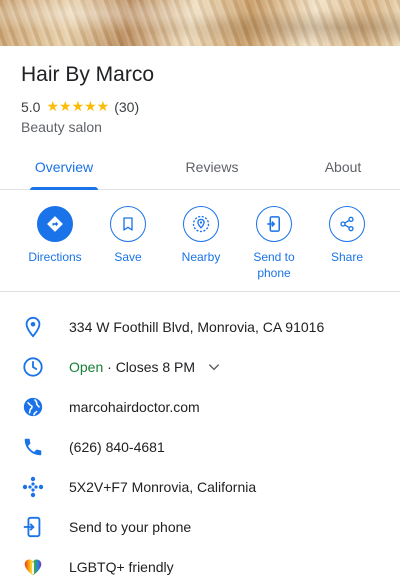 The height and width of the screenshot is (576, 400). What do you see at coordinates (200, 447) in the screenshot?
I see `phone-row: (626) 840-4681` at bounding box center [200, 447].